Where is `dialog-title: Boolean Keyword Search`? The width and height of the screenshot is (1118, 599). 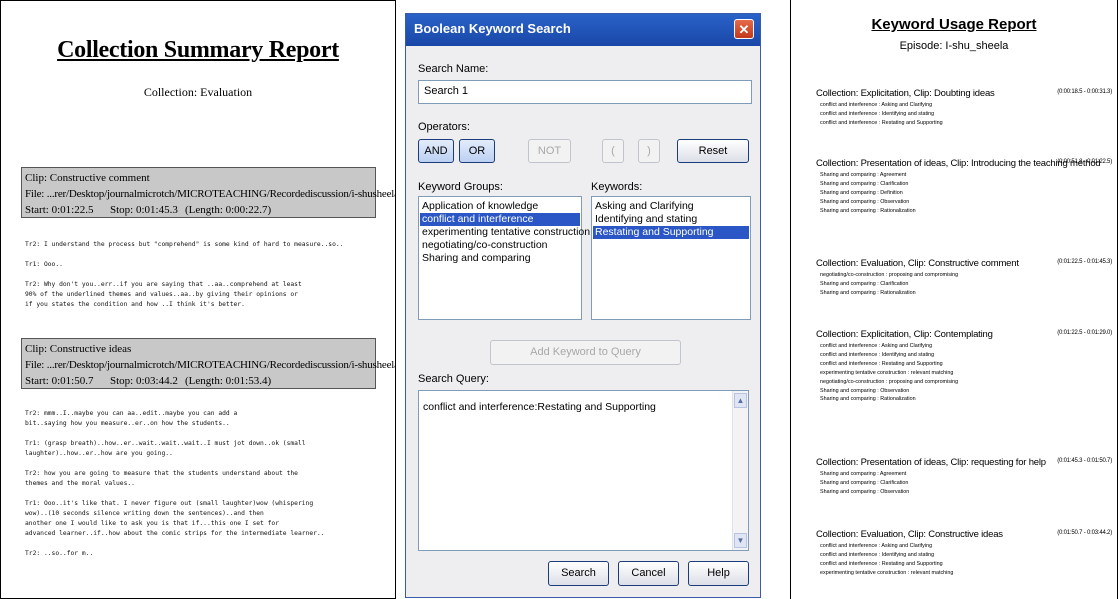 dialog-title: Boolean Keyword Search is located at coordinates (492, 28).